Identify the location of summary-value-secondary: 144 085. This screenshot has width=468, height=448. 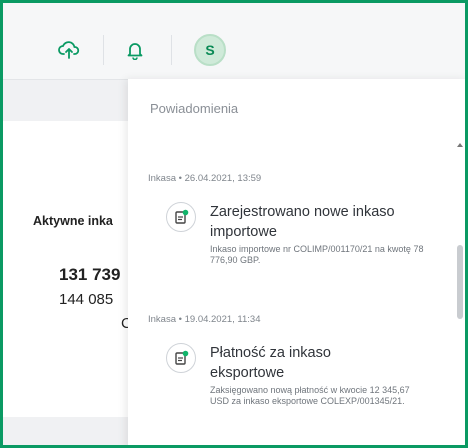
(86, 299).